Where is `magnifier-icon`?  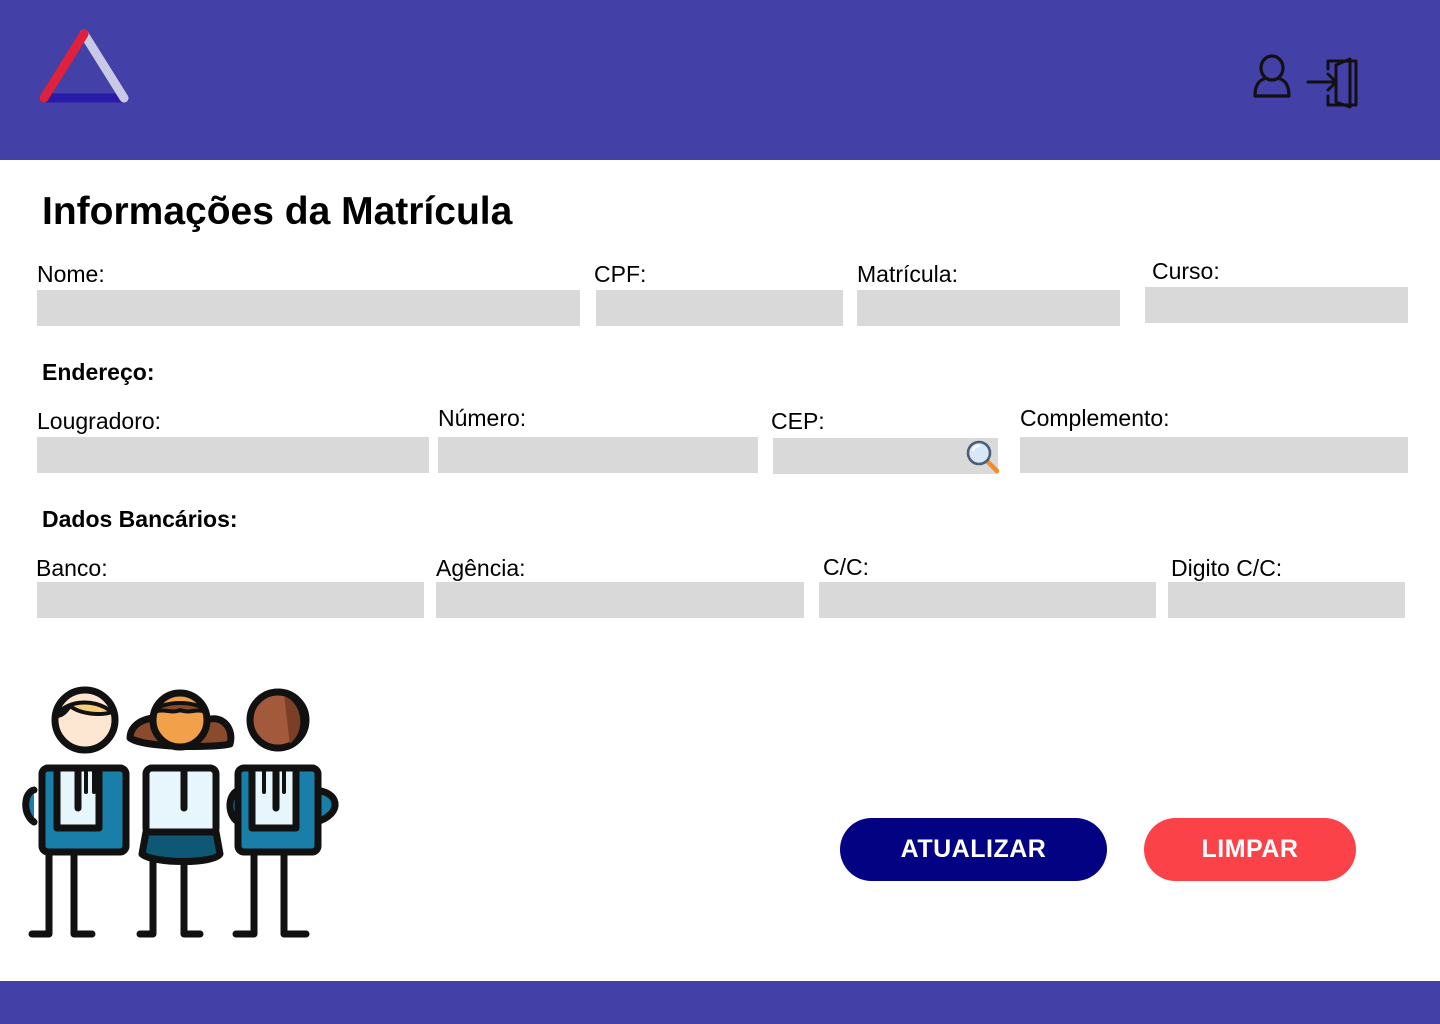
magnifier-icon is located at coordinates (983, 456).